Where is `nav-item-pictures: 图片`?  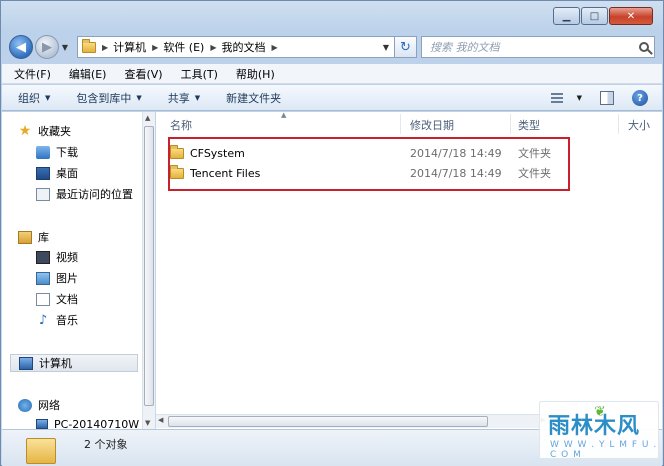
nav-item-pictures: 图片 is located at coordinates (57, 278).